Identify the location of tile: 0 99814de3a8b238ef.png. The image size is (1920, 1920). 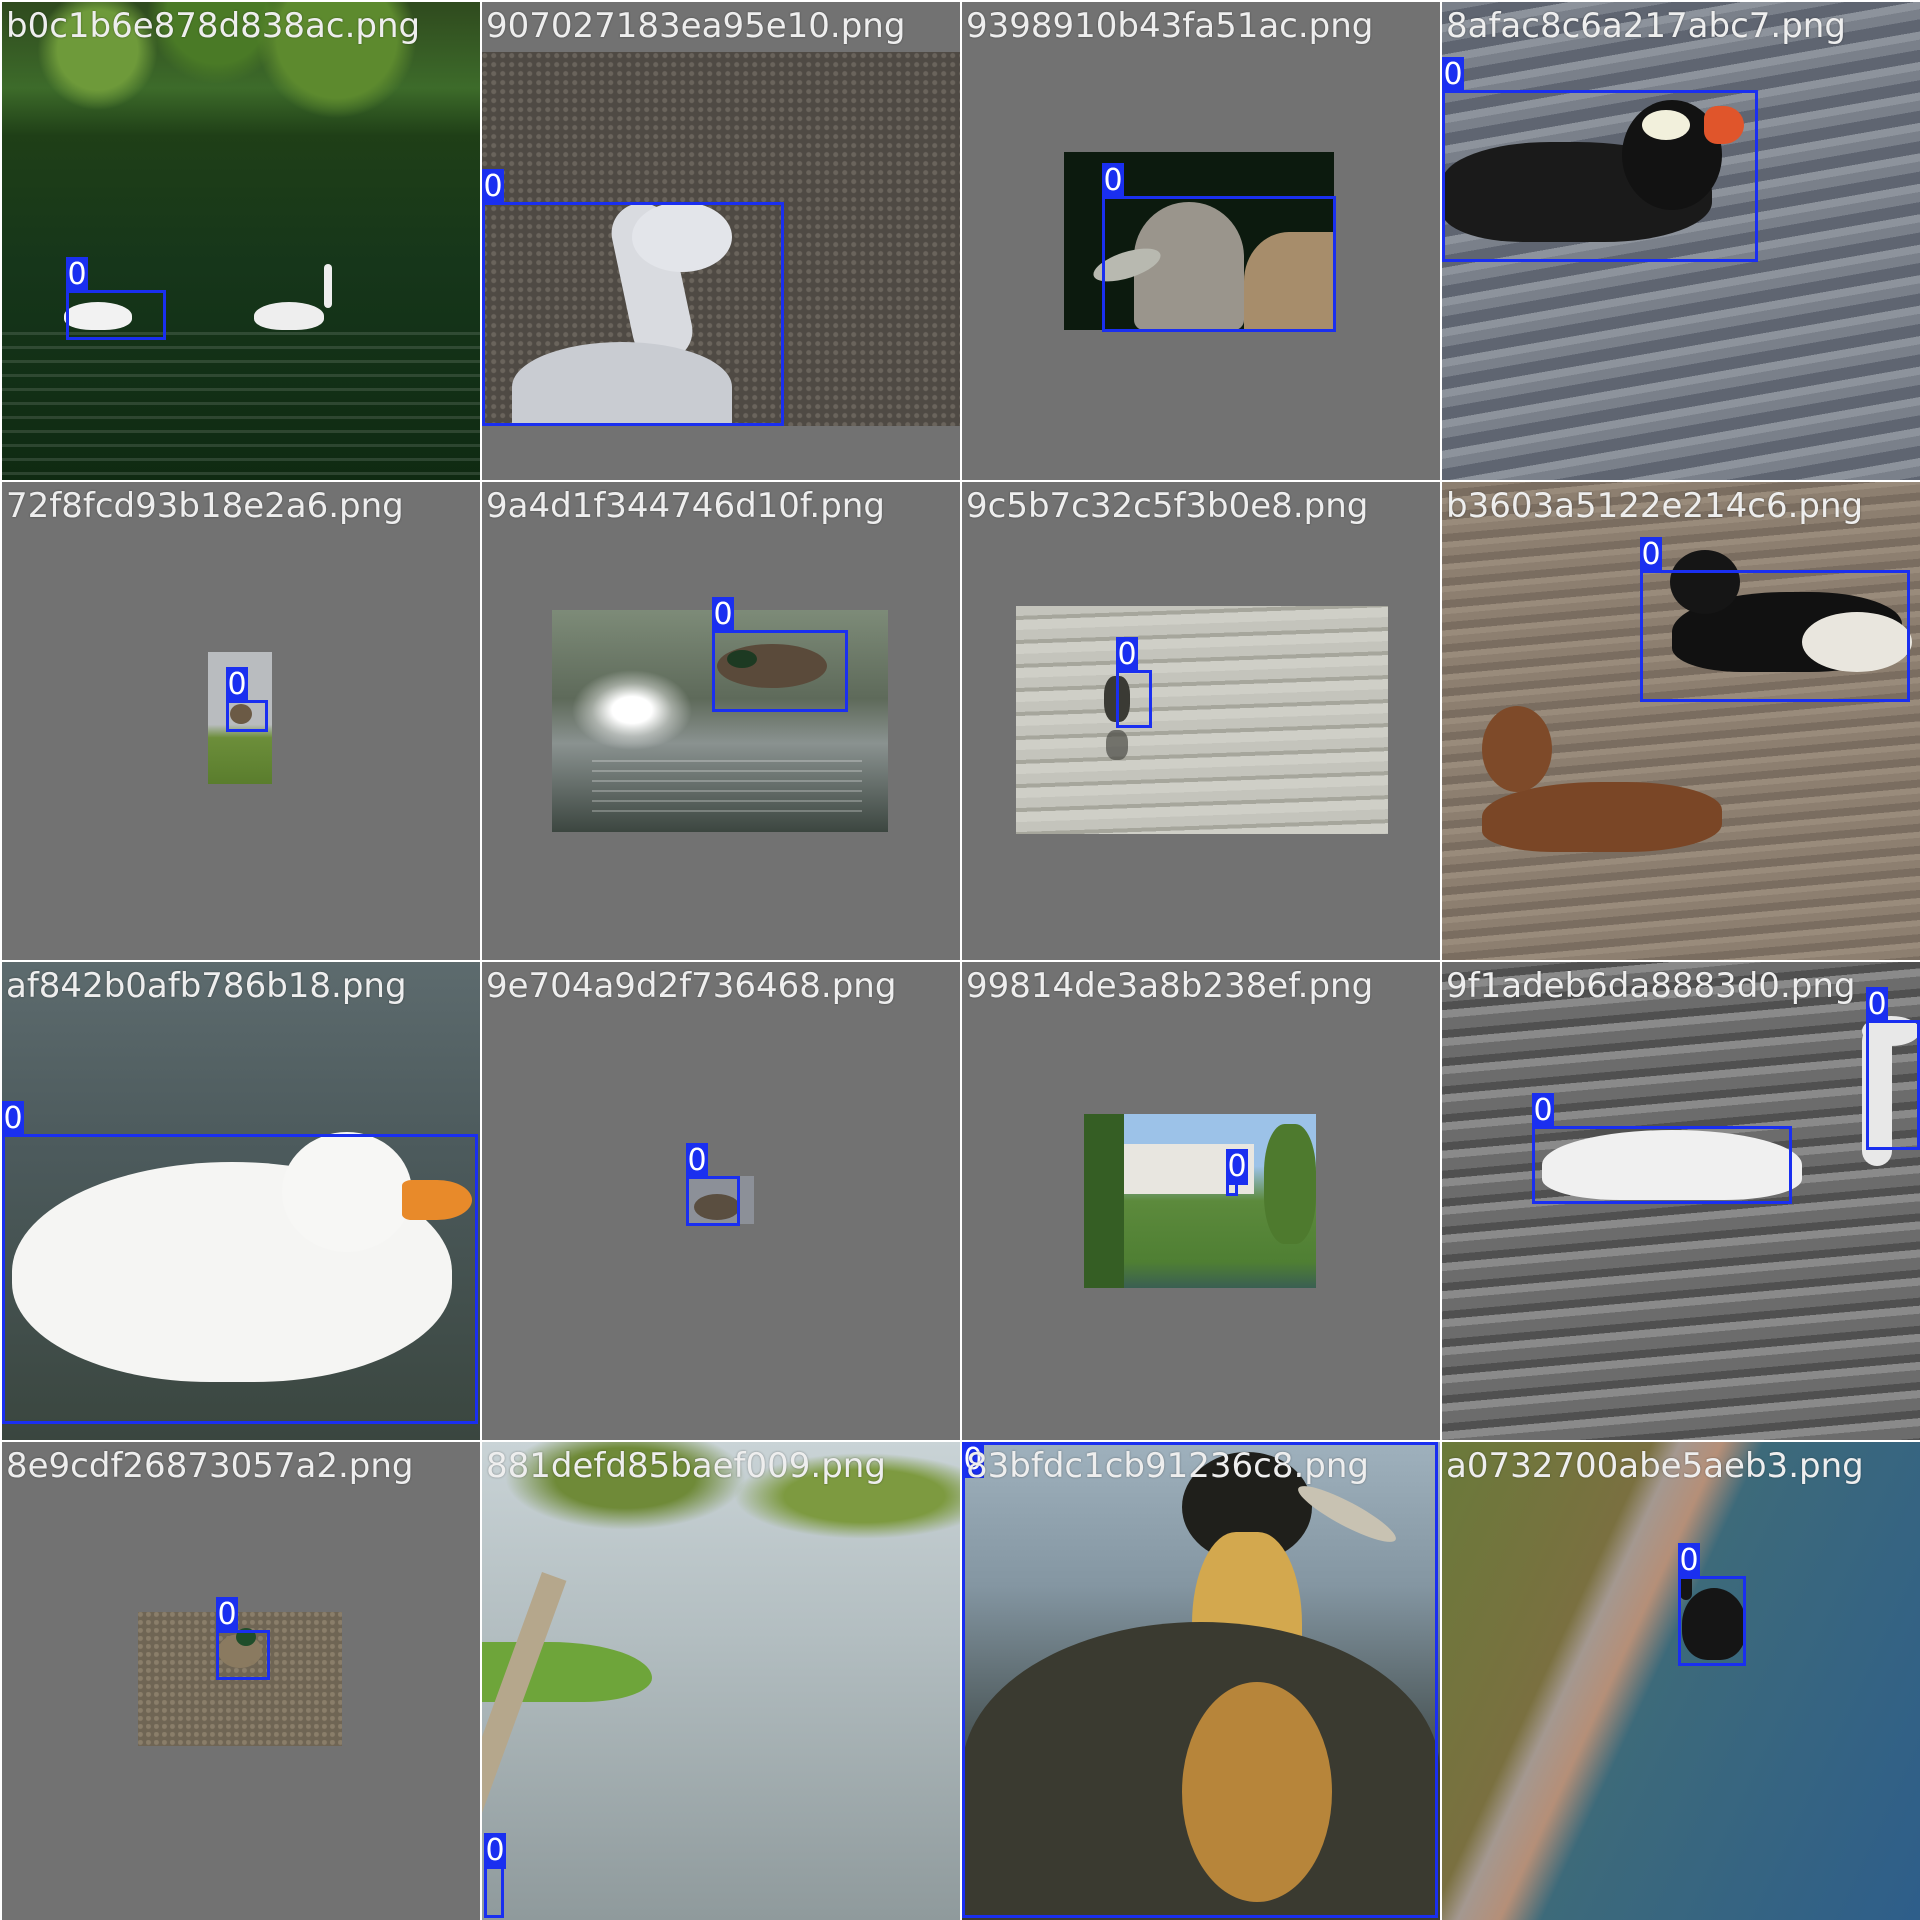
(1201, 1201).